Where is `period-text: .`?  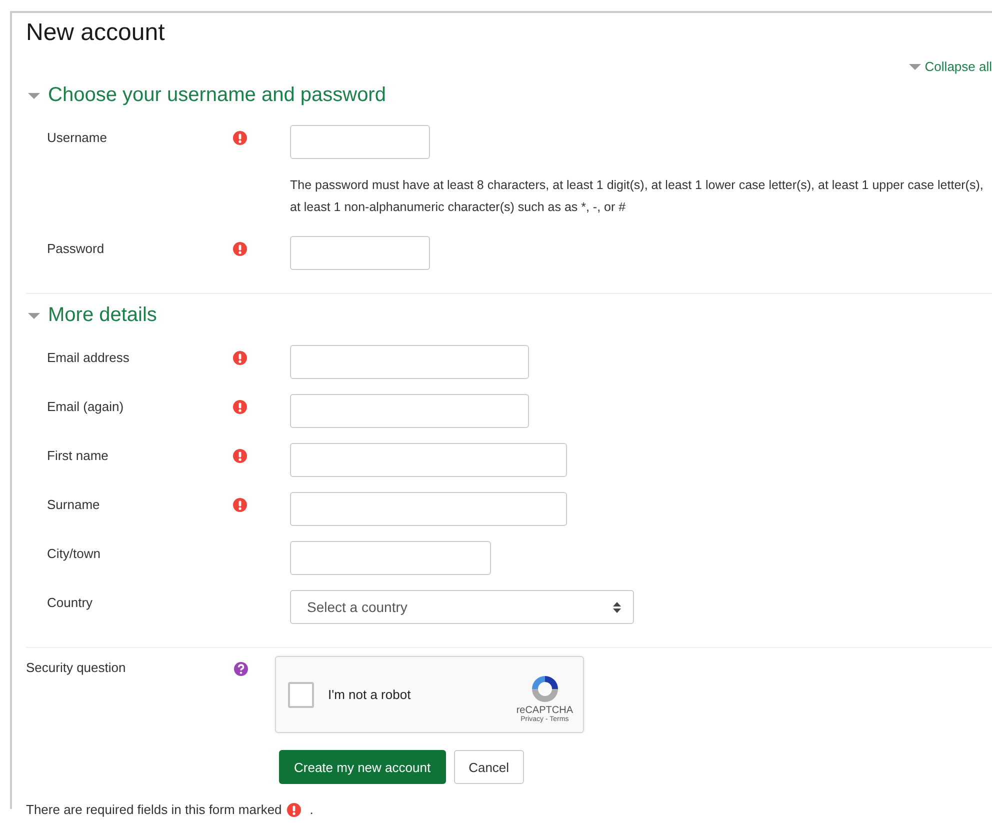 period-text: . is located at coordinates (312, 809).